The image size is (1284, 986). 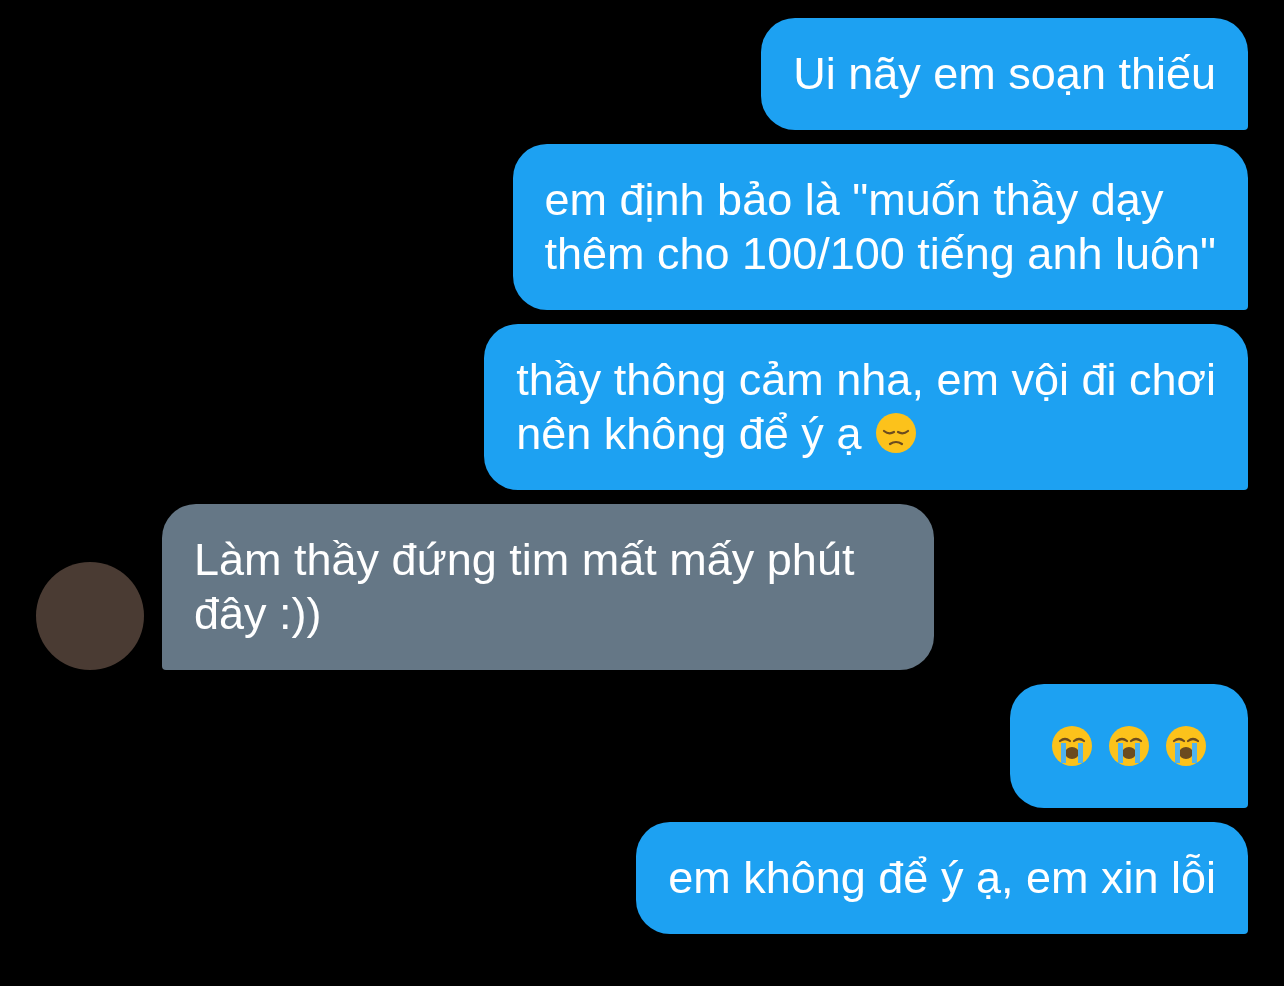 What do you see at coordinates (524, 587) in the screenshot?
I see `message-text: Làm thầy đứng tim mất mấy phút đây :))` at bounding box center [524, 587].